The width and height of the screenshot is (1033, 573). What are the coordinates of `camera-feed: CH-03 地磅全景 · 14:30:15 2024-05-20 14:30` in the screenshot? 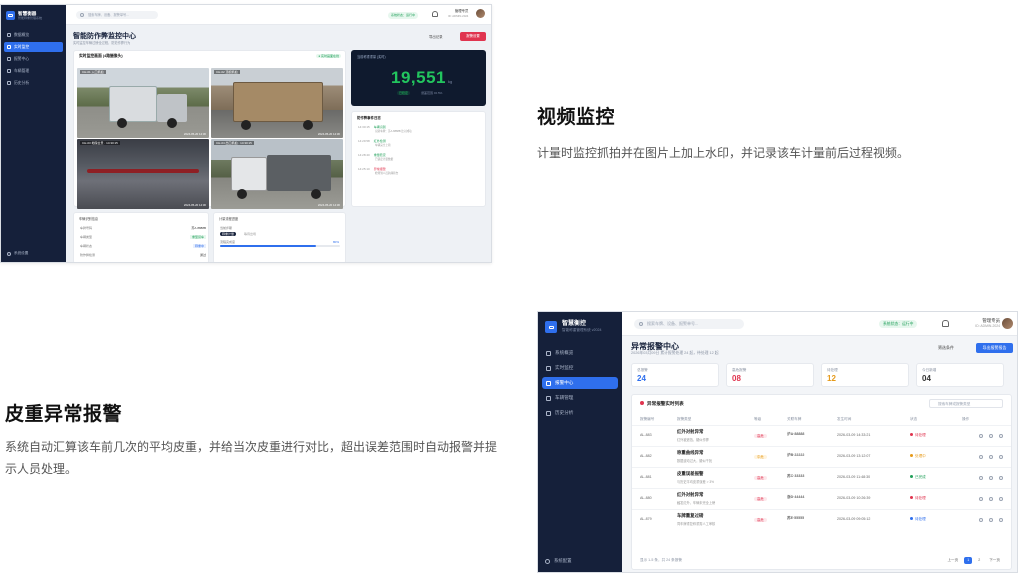 It's located at (143, 174).